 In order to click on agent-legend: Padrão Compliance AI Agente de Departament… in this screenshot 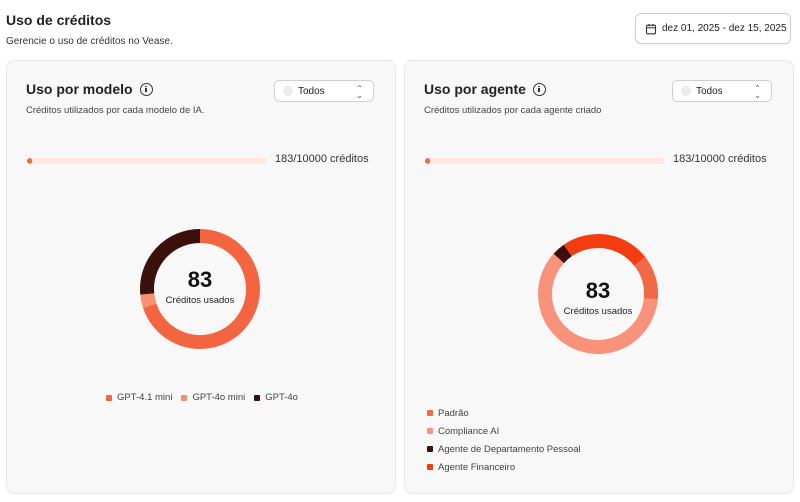, I will do `click(504, 440)`.